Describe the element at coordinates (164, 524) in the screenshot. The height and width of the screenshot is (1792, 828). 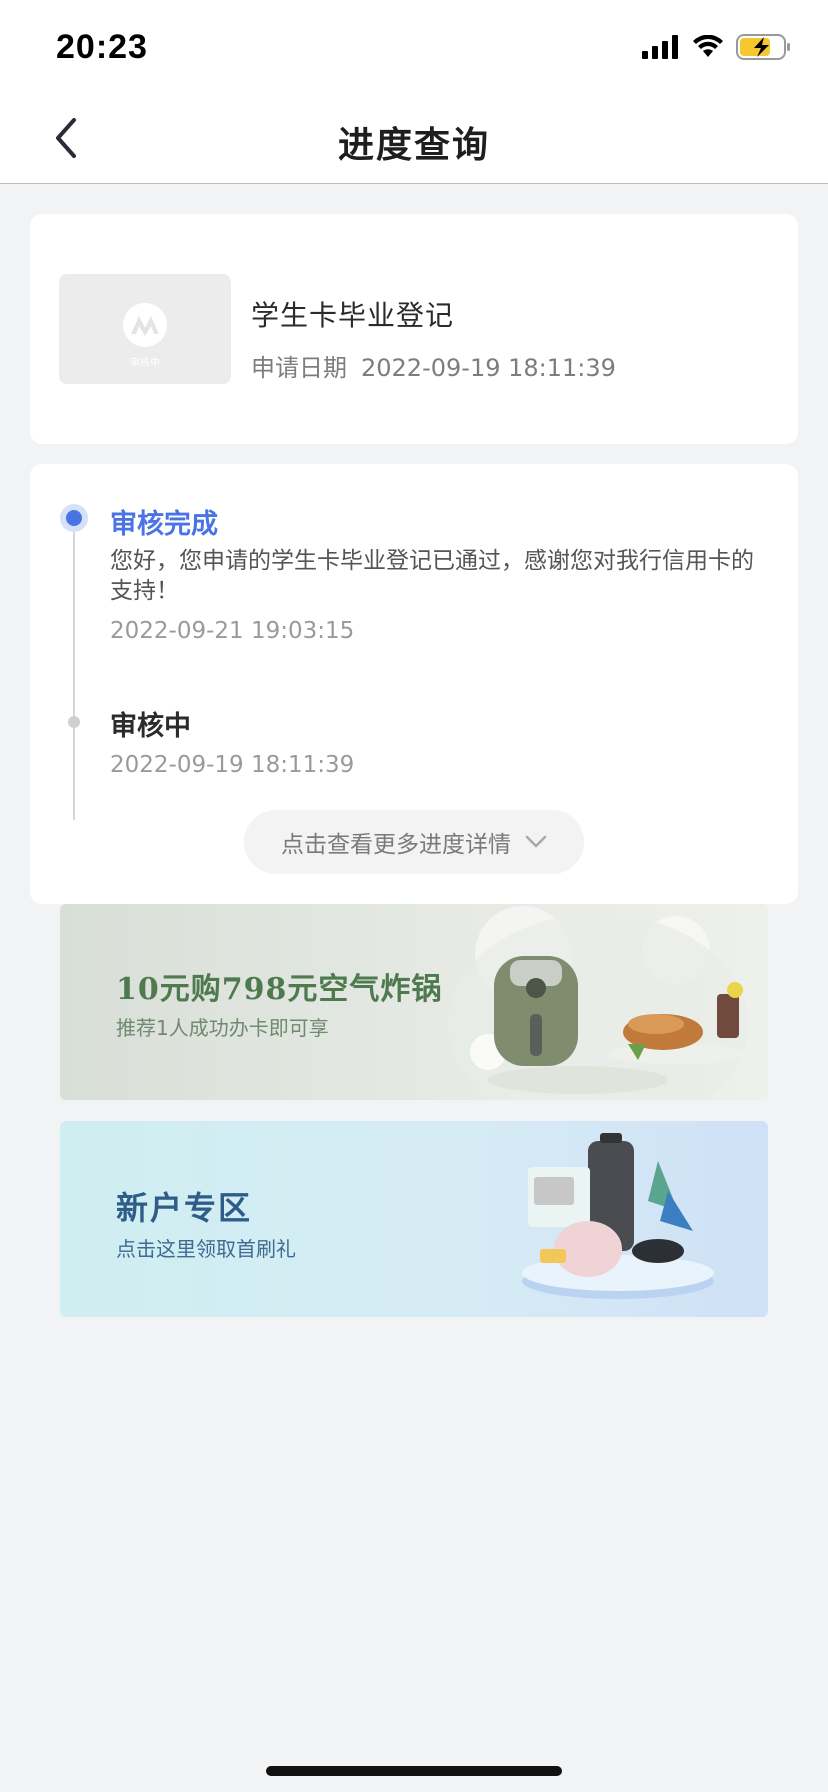
I see `step-title-completed: 审核完成` at that location.